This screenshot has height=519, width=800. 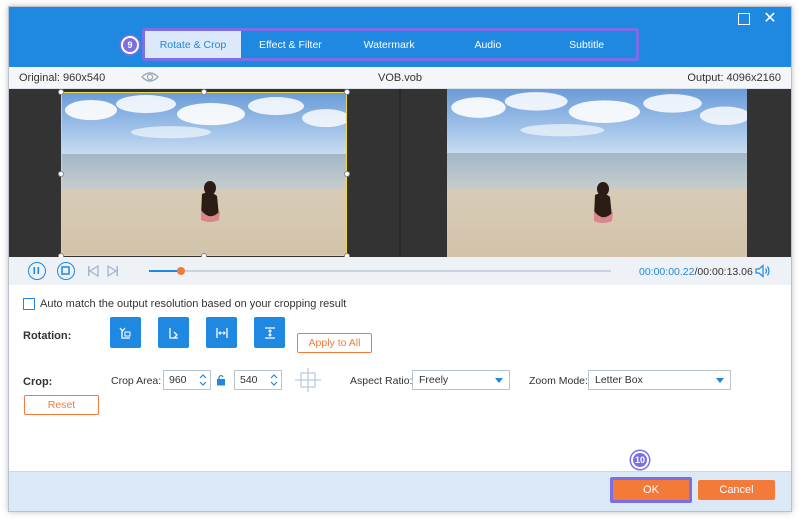 I want to click on crop-area-label: Crop Area:, so click(x=136, y=381).